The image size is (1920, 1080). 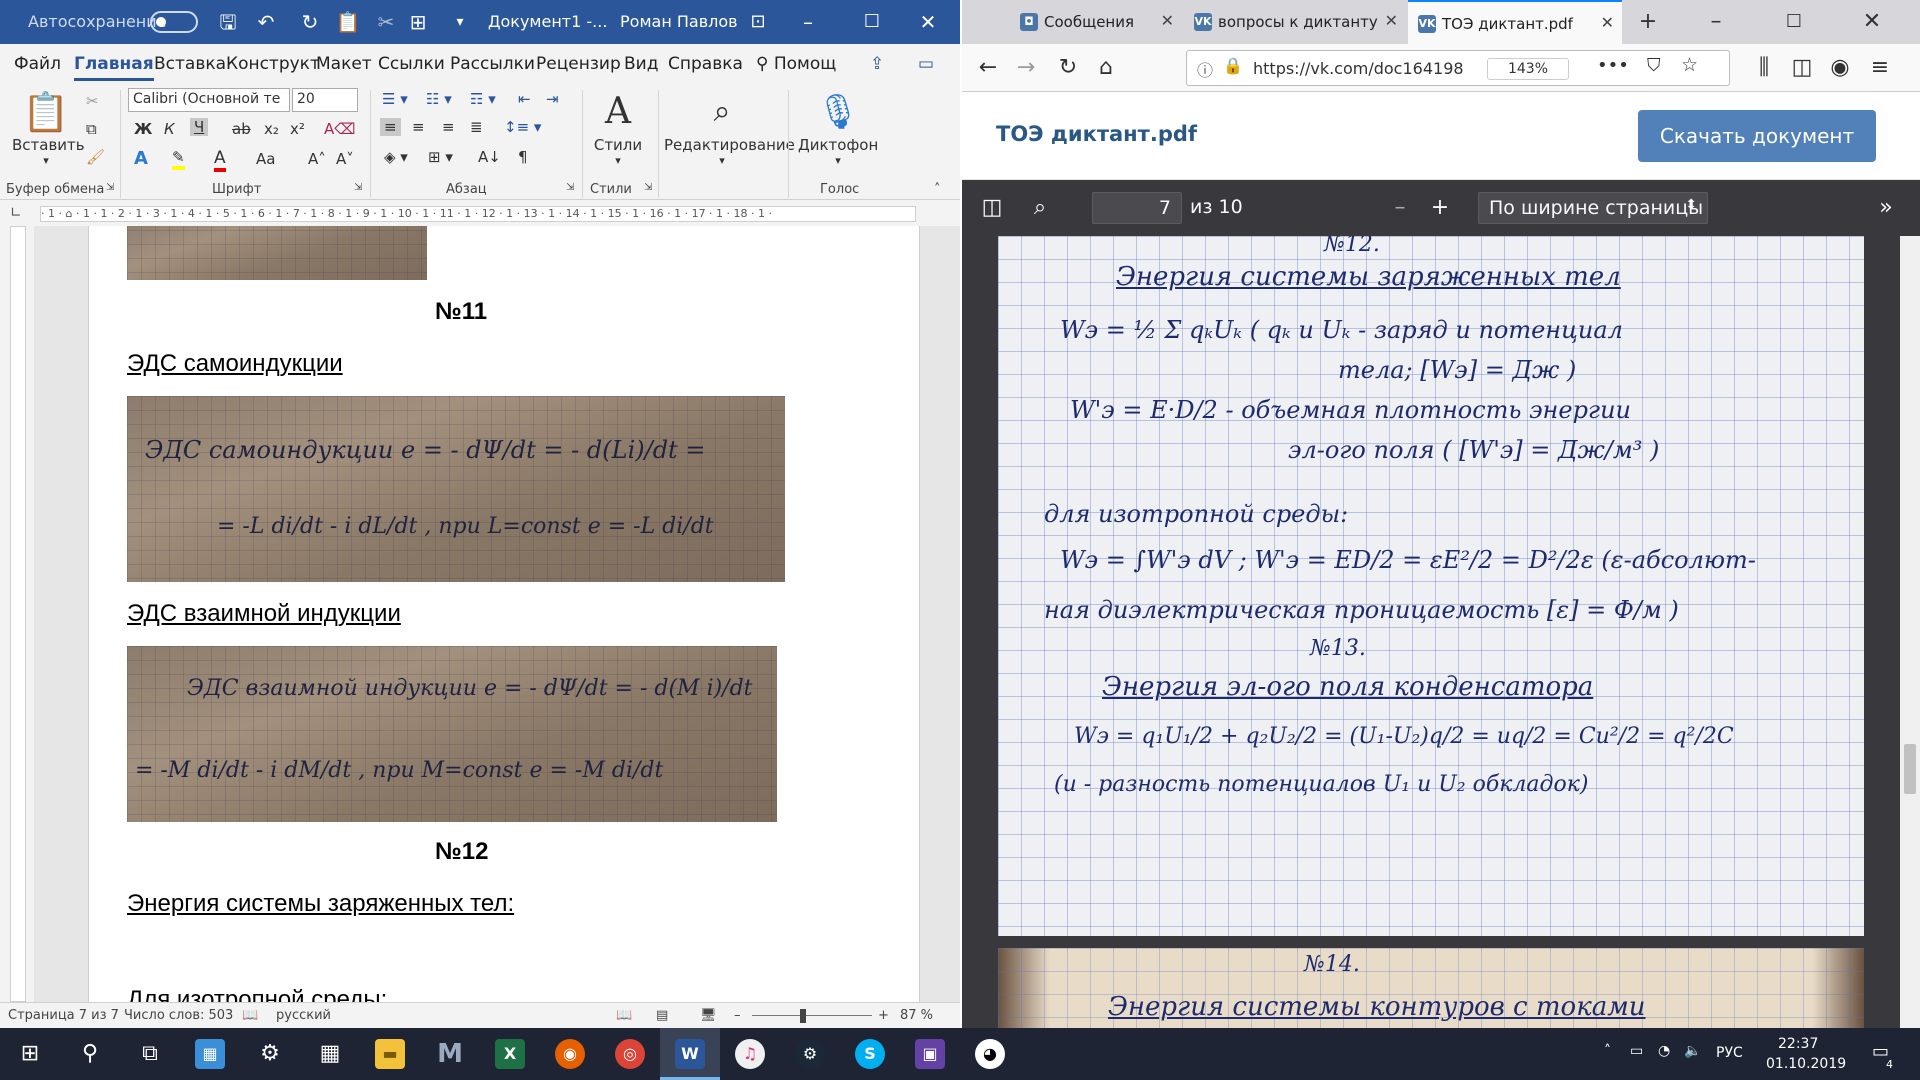 I want to click on superscript-button: x², so click(x=297, y=129).